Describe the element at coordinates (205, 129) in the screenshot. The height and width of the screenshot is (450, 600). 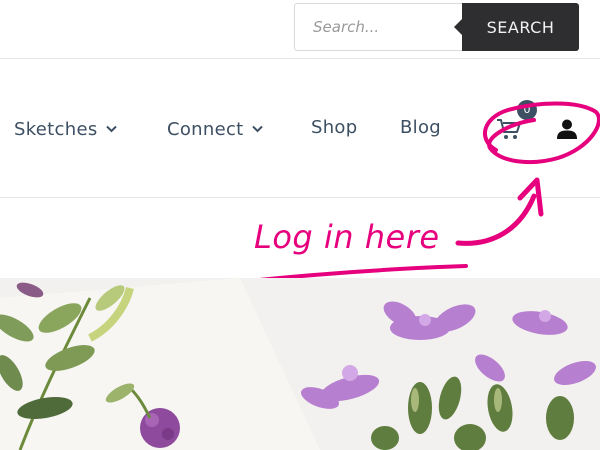
I see `nav-item-label: Connect` at that location.